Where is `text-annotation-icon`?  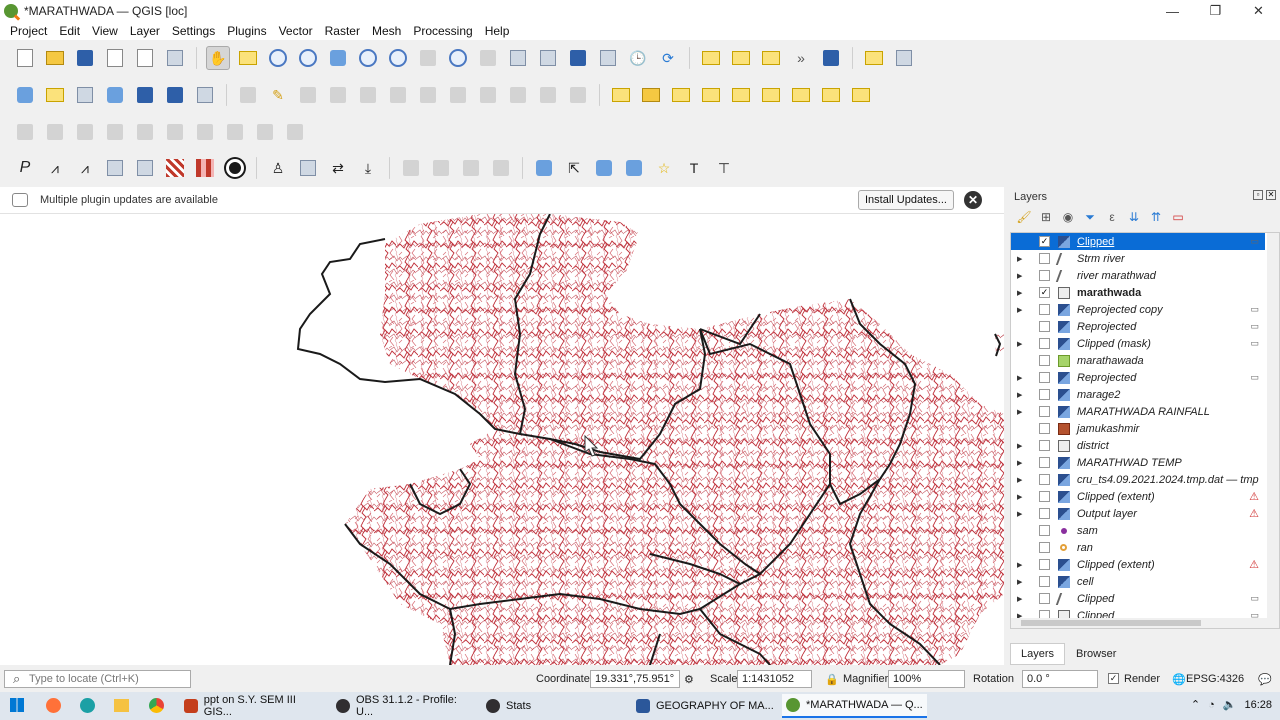
text-annotation-icon is located at coordinates (544, 168).